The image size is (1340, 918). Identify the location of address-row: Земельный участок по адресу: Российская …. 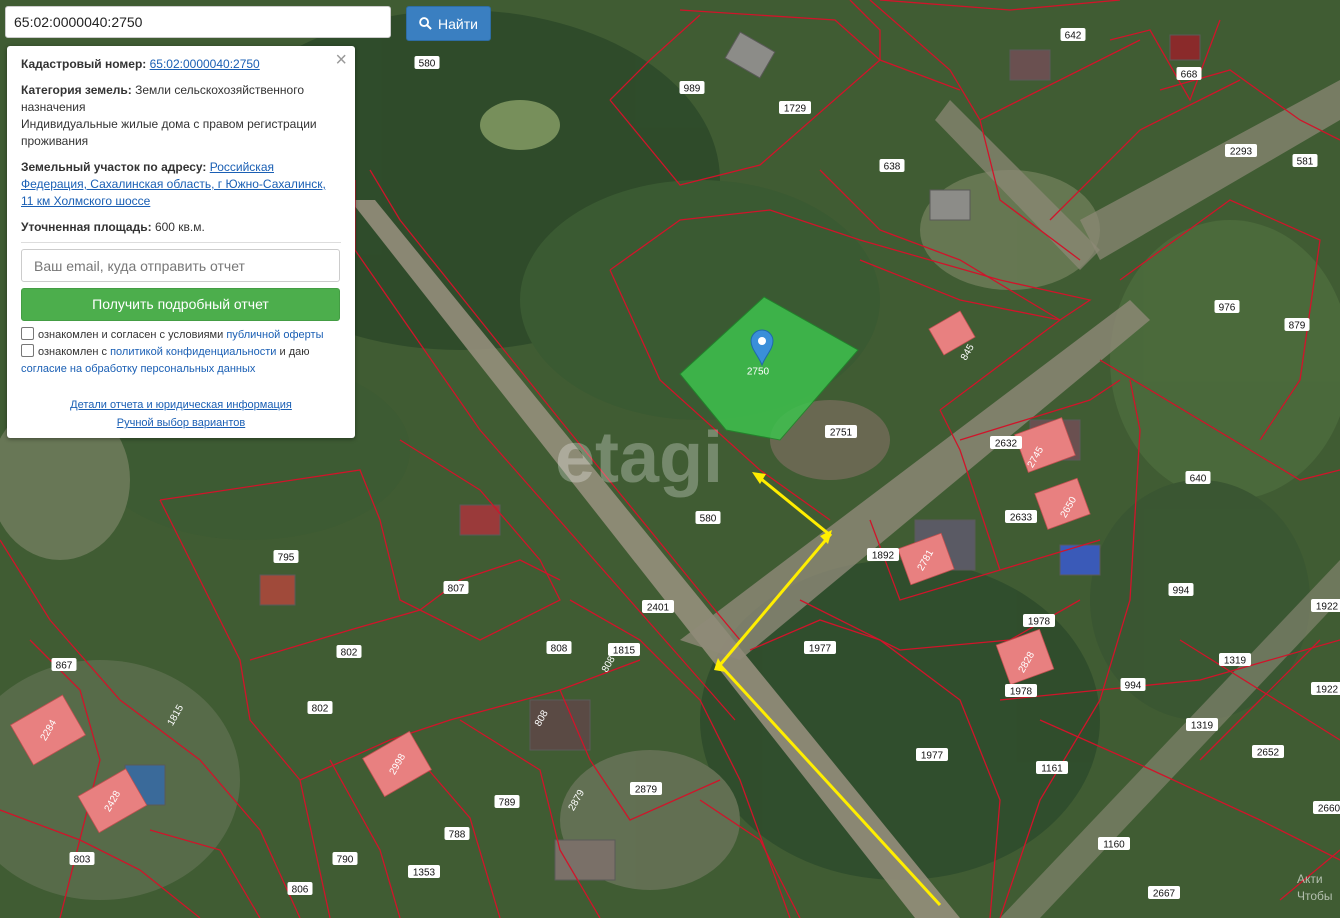
(181, 184).